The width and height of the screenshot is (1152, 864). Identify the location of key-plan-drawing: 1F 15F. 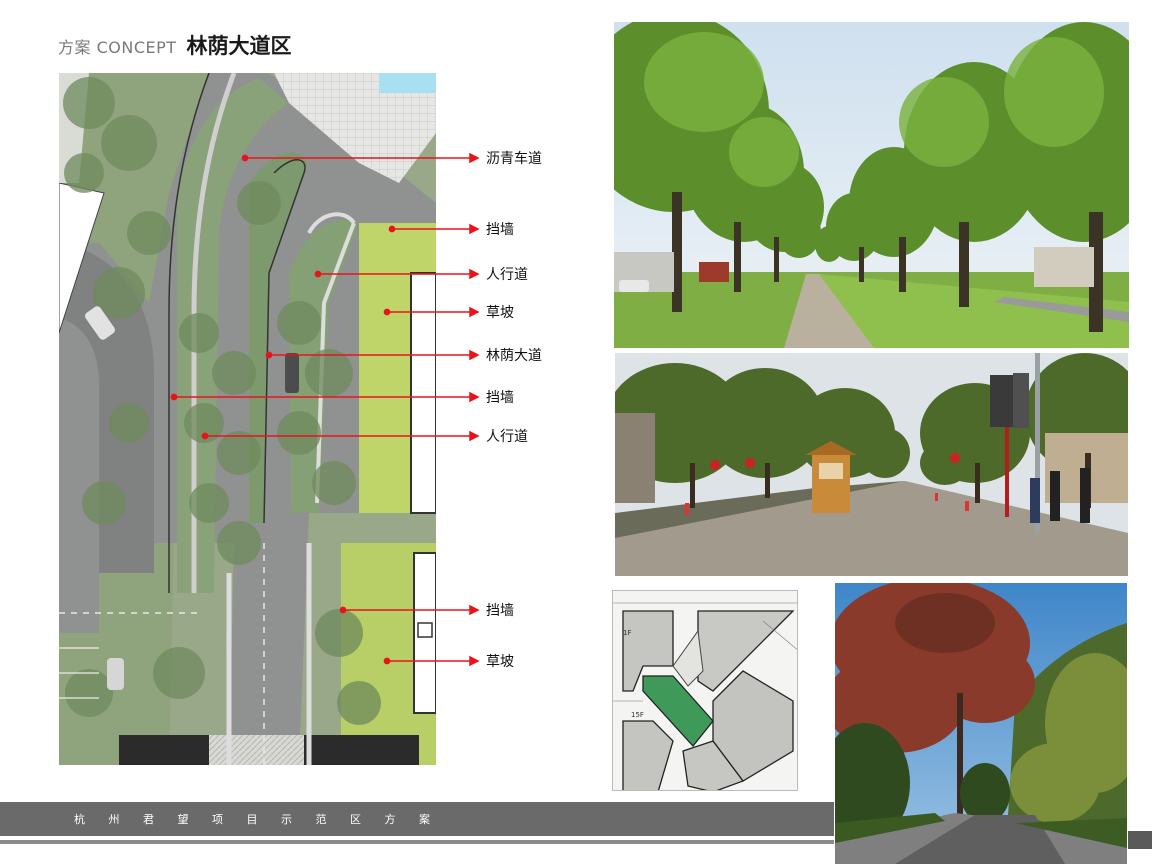
(705, 690).